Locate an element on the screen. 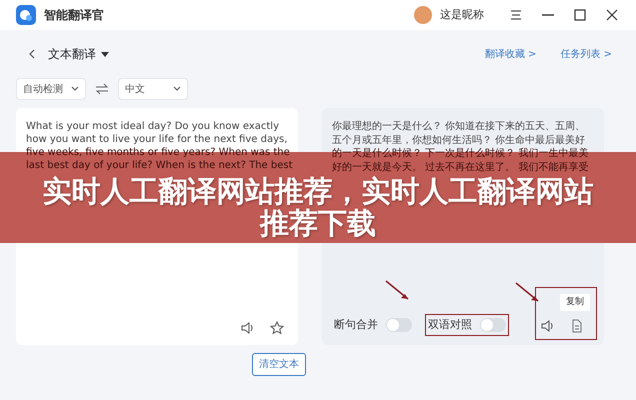 The width and height of the screenshot is (636, 400). translation-line: 好的一天就是今天。 过去不再在这里了。 我们不能再享受 is located at coordinates (460, 167).